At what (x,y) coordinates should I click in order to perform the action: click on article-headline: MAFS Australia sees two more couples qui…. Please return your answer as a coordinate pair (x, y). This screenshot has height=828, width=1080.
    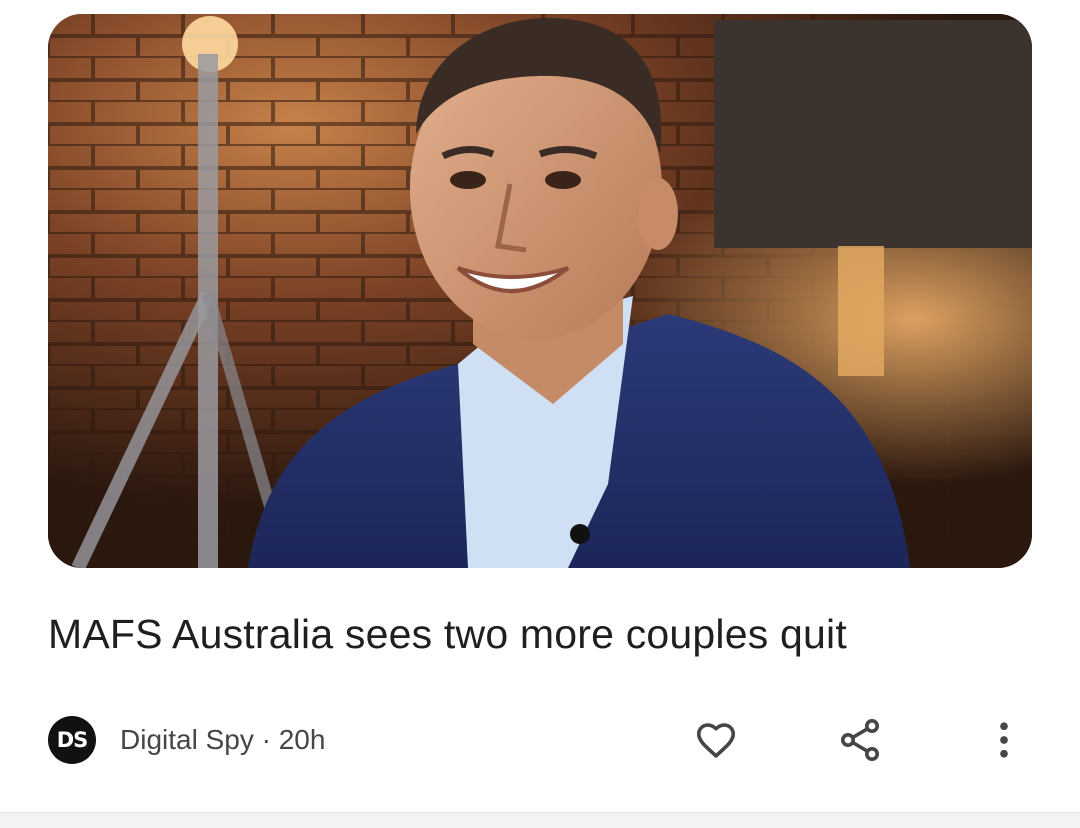
    Looking at the image, I should click on (543, 634).